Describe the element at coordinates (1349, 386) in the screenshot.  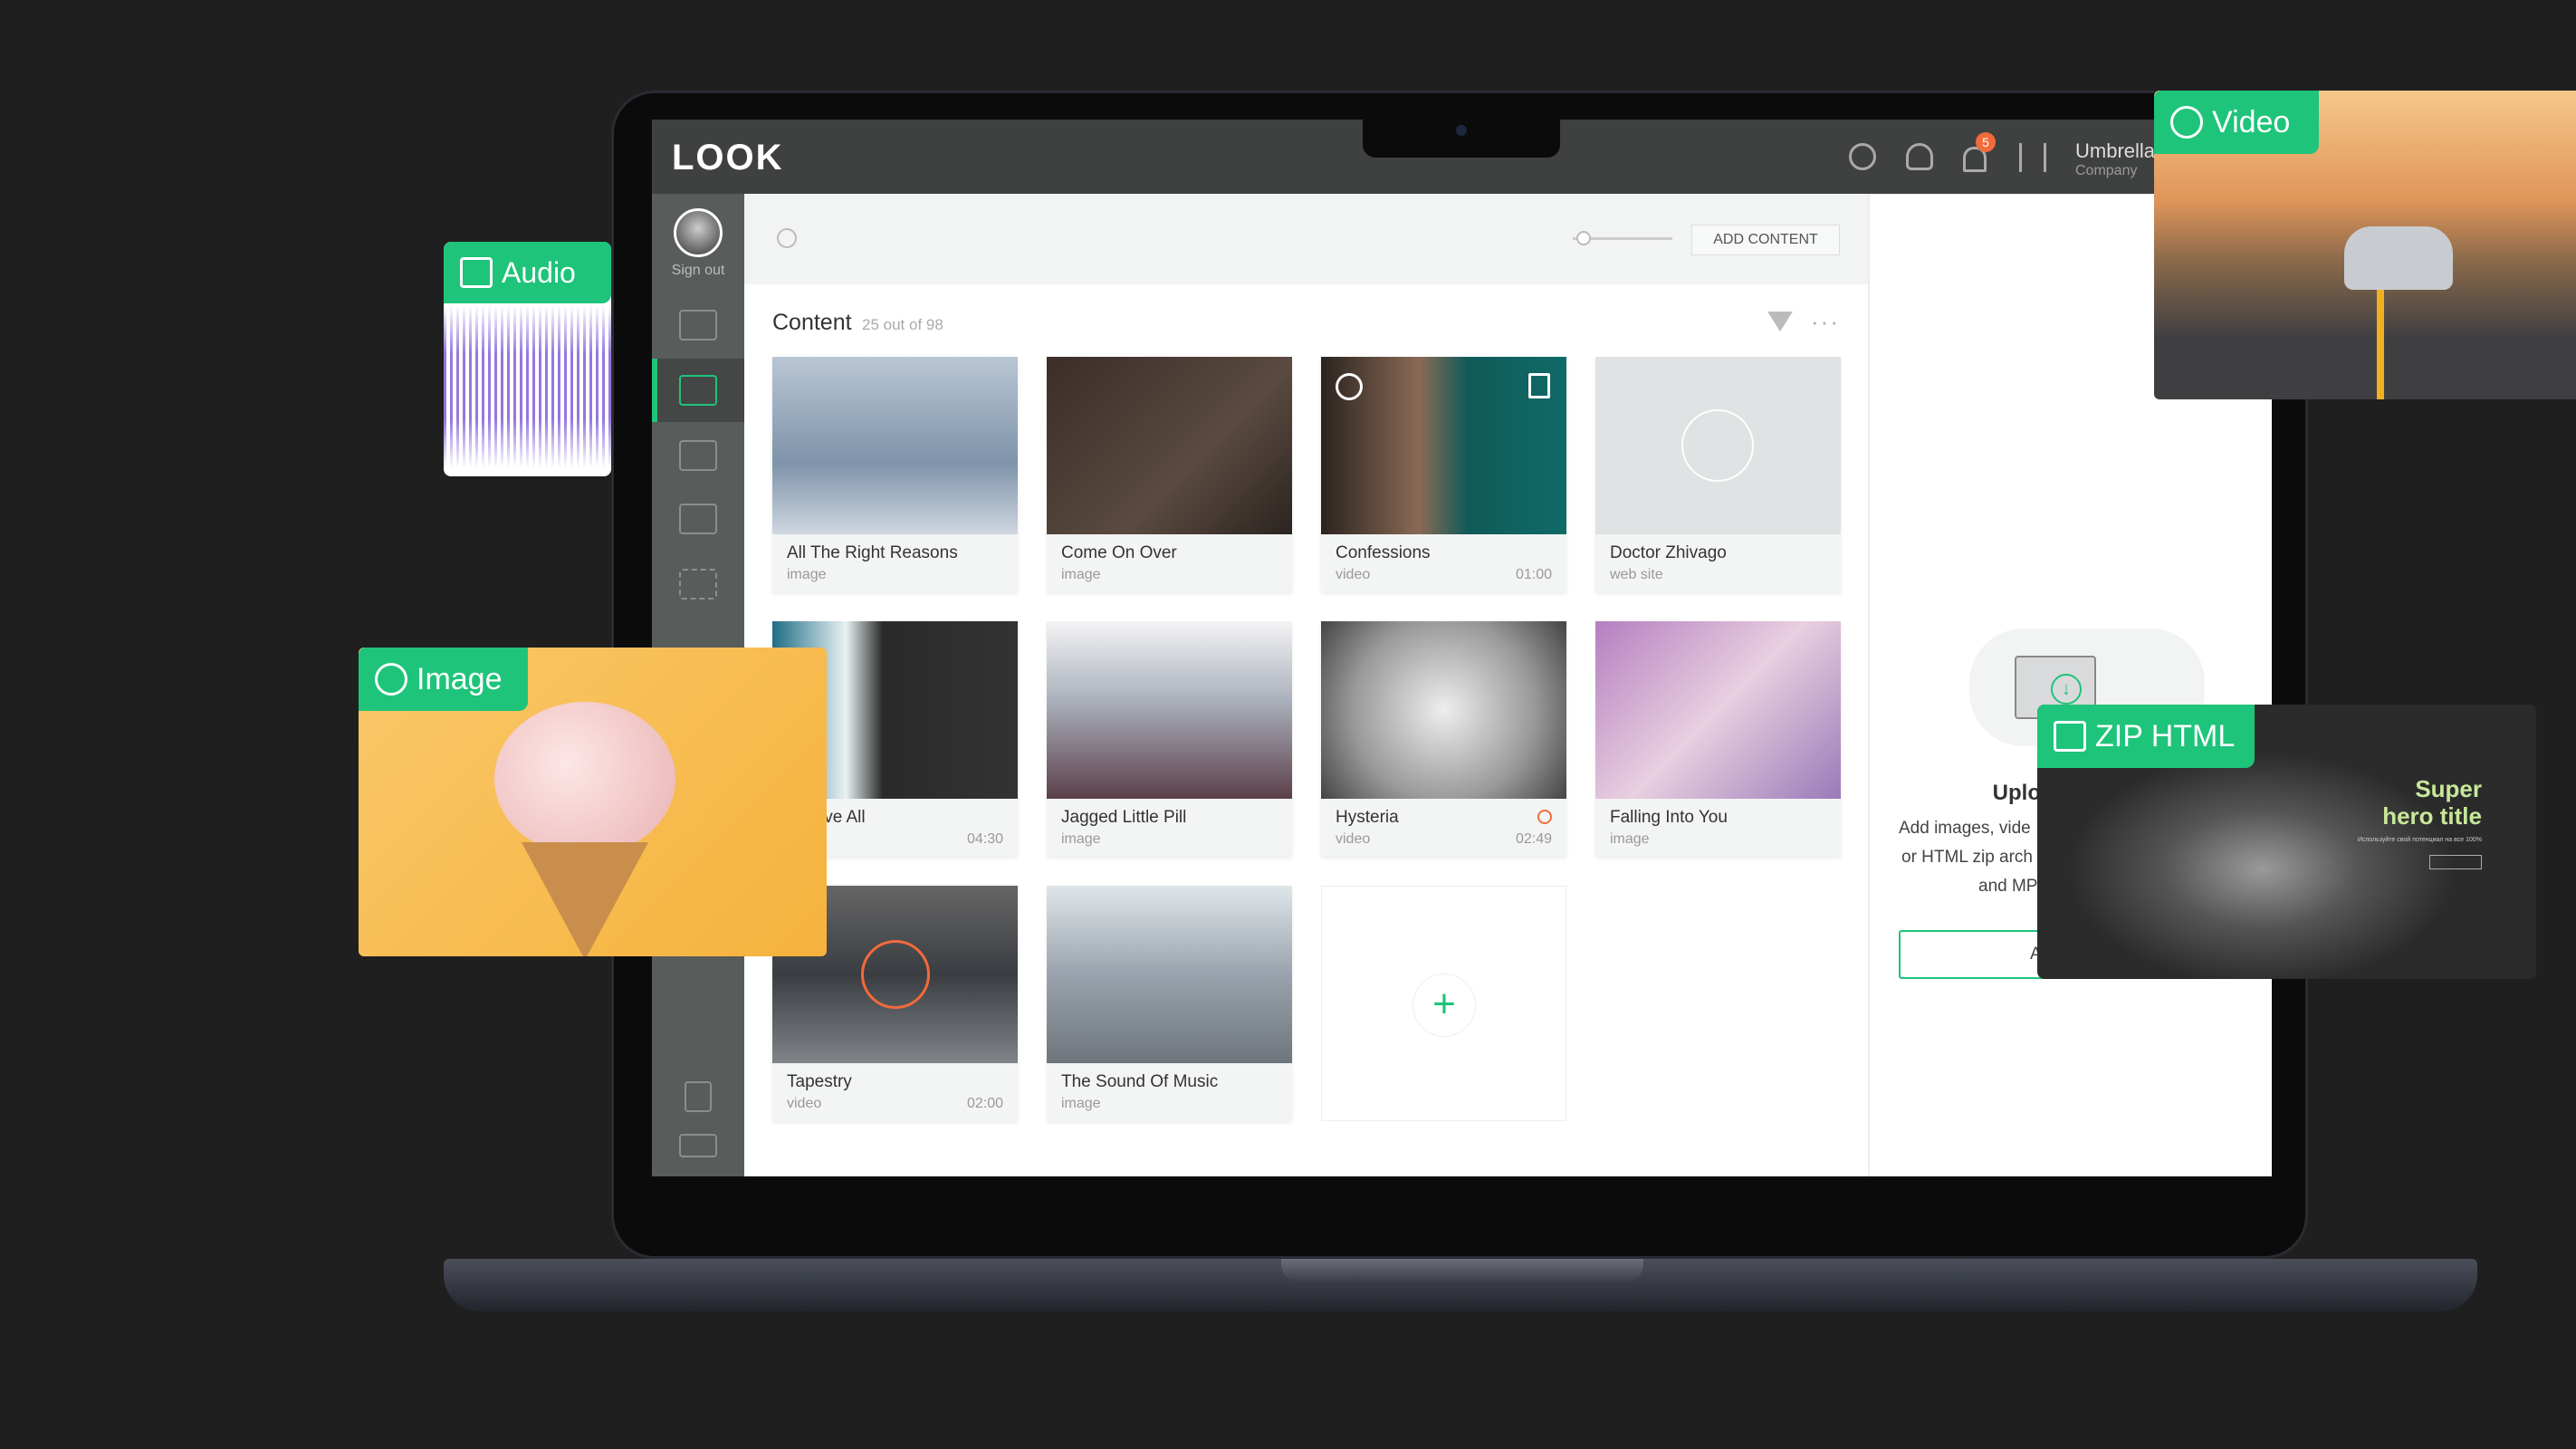
I see `select-checkbox` at that location.